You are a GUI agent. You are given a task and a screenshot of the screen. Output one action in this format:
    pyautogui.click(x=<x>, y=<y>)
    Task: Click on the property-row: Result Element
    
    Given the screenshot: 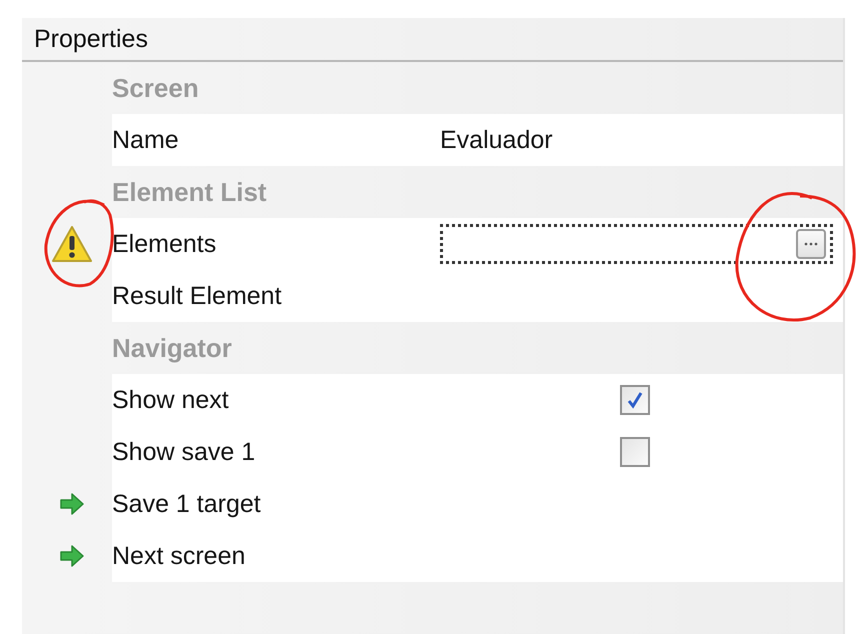 What is the action you would take?
    pyautogui.click(x=477, y=296)
    